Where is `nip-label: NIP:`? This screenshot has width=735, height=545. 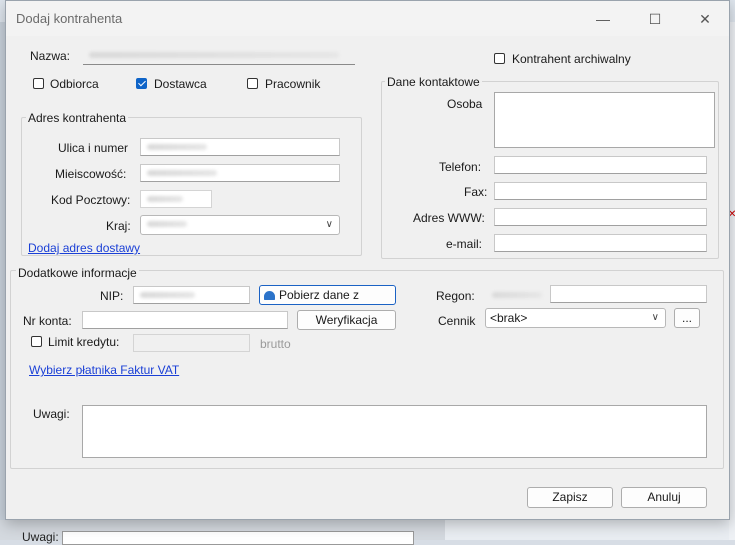 nip-label: NIP: is located at coordinates (112, 296).